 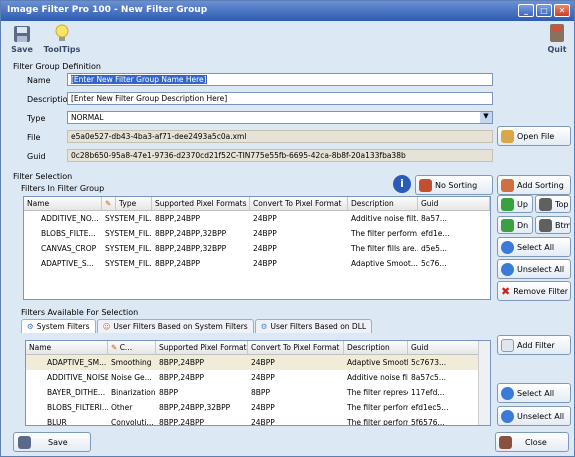 I want to click on add-sorting-button: Add Sorting, so click(x=534, y=185).